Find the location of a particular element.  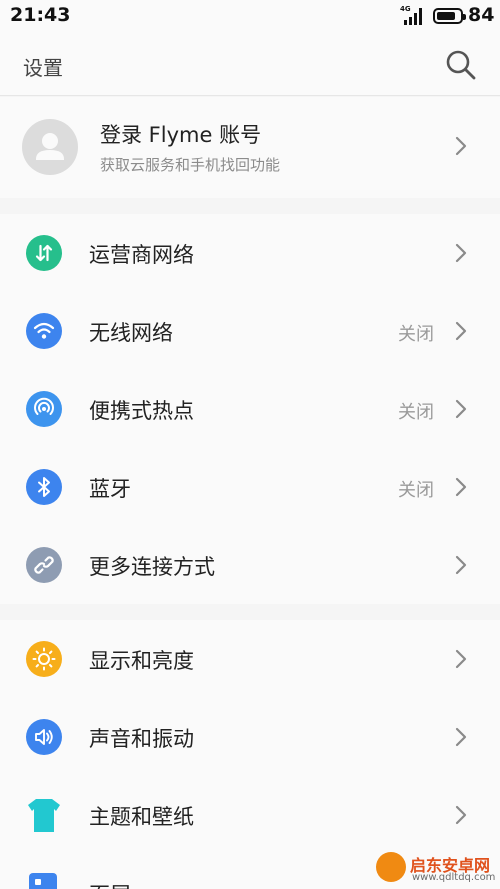

battery-fill is located at coordinates (446, 16).